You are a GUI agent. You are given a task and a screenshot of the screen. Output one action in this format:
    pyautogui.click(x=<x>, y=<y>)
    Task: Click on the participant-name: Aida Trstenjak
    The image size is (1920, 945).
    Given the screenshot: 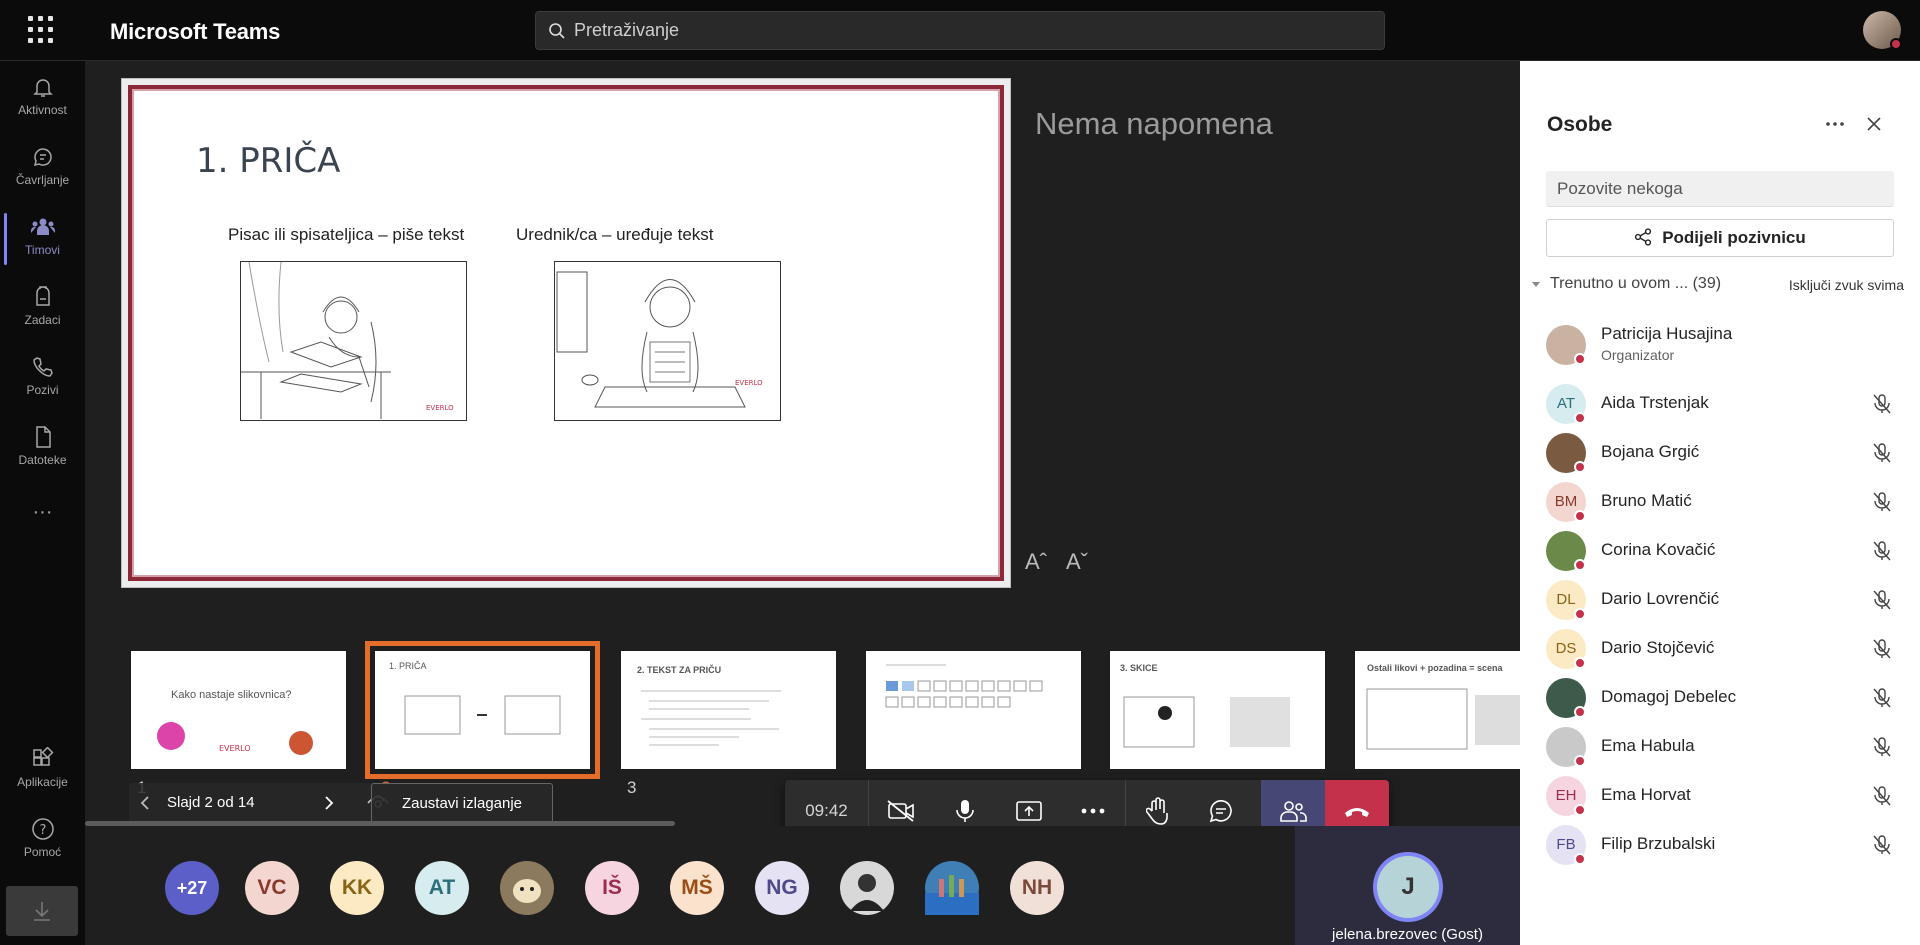 What is the action you would take?
    pyautogui.click(x=1655, y=402)
    